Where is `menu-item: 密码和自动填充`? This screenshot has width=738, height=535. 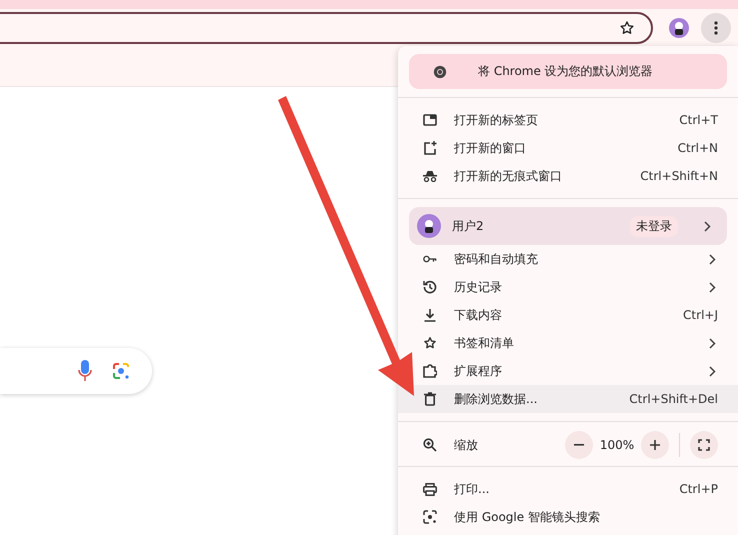
menu-item: 密码和自动填充 is located at coordinates (568, 259).